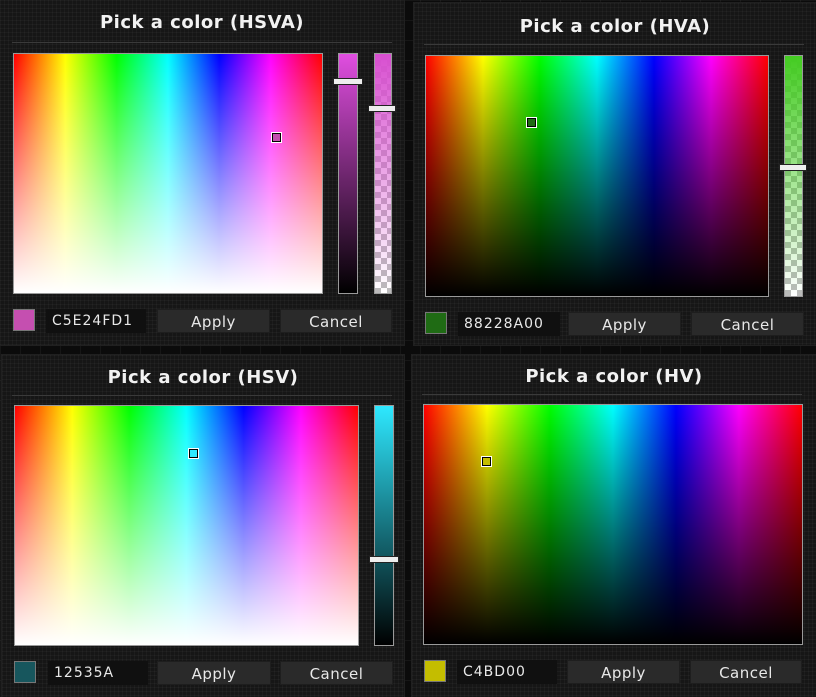  Describe the element at coordinates (509, 324) in the screenshot. I see `hex-value-field: 88228A00` at that location.